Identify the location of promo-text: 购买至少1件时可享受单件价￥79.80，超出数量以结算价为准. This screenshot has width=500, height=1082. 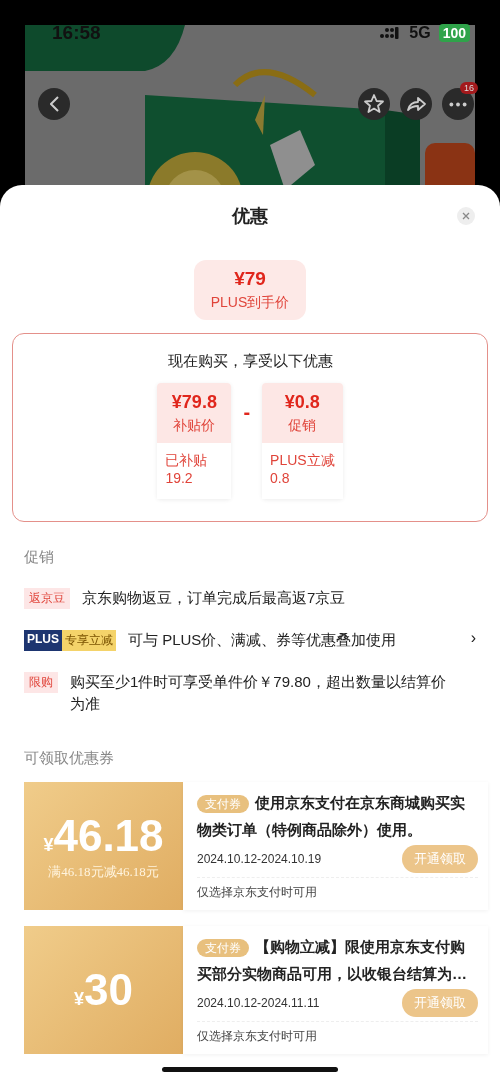
(258, 693).